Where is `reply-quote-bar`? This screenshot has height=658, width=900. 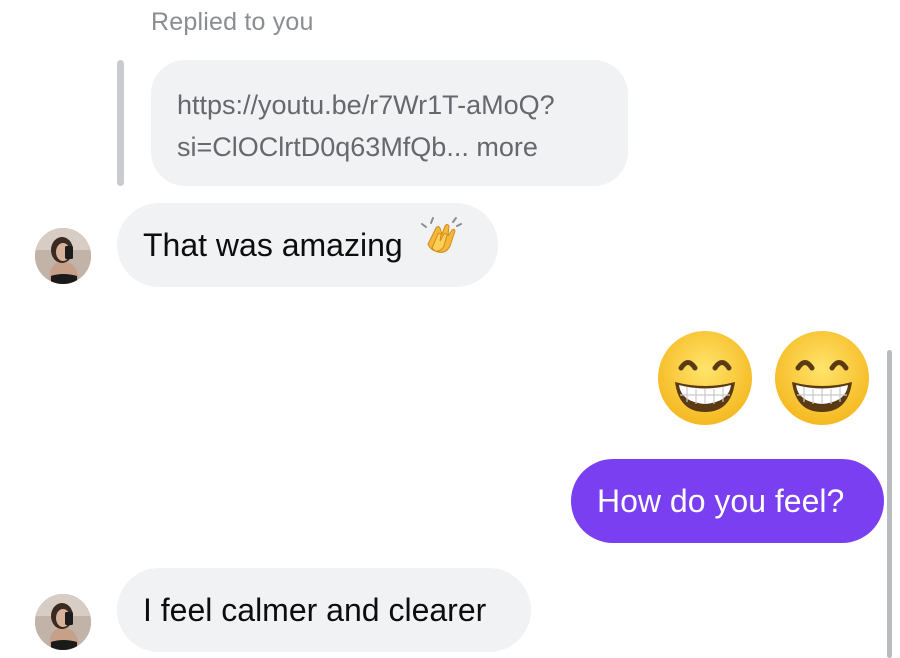
reply-quote-bar is located at coordinates (120, 123).